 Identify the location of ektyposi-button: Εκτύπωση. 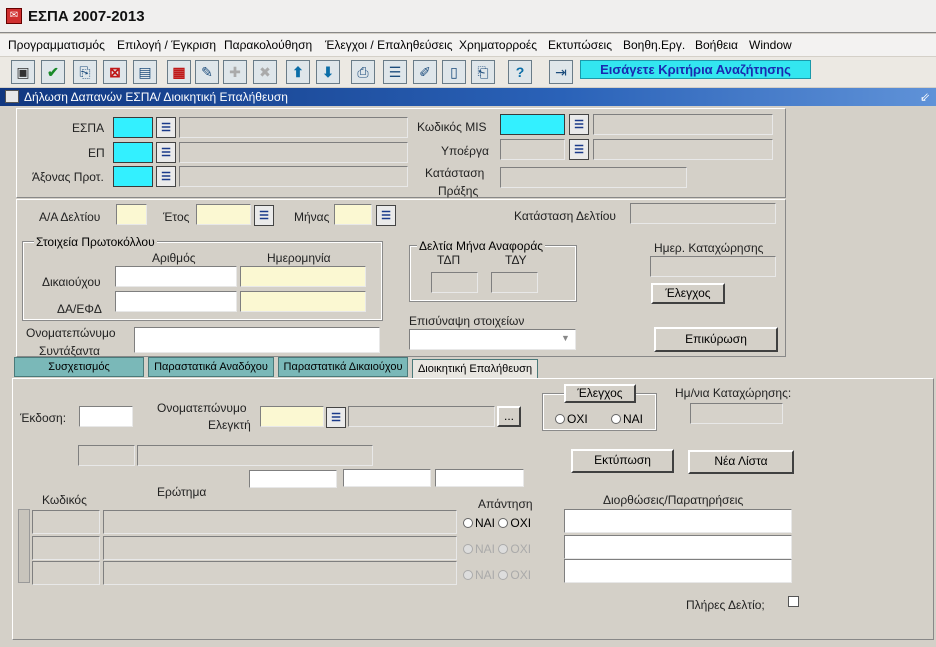
(622, 461).